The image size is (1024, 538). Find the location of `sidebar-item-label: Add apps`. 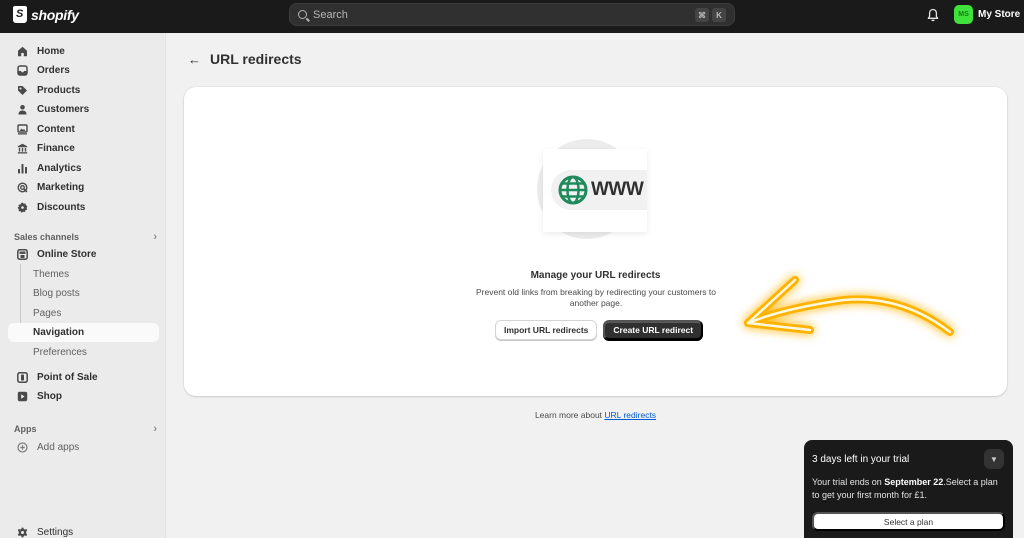

sidebar-item-label: Add apps is located at coordinates (58, 447).